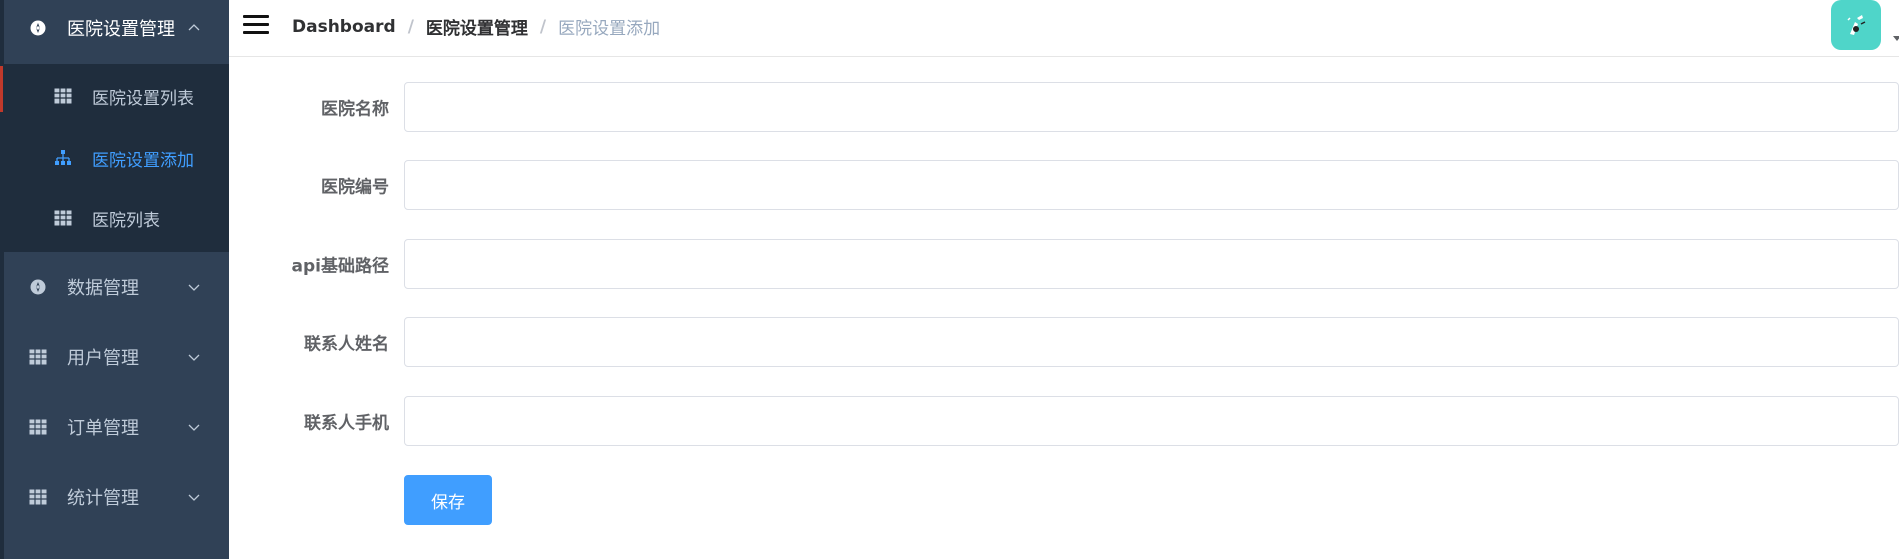 The height and width of the screenshot is (559, 1899). I want to click on user-avatar, so click(1856, 25).